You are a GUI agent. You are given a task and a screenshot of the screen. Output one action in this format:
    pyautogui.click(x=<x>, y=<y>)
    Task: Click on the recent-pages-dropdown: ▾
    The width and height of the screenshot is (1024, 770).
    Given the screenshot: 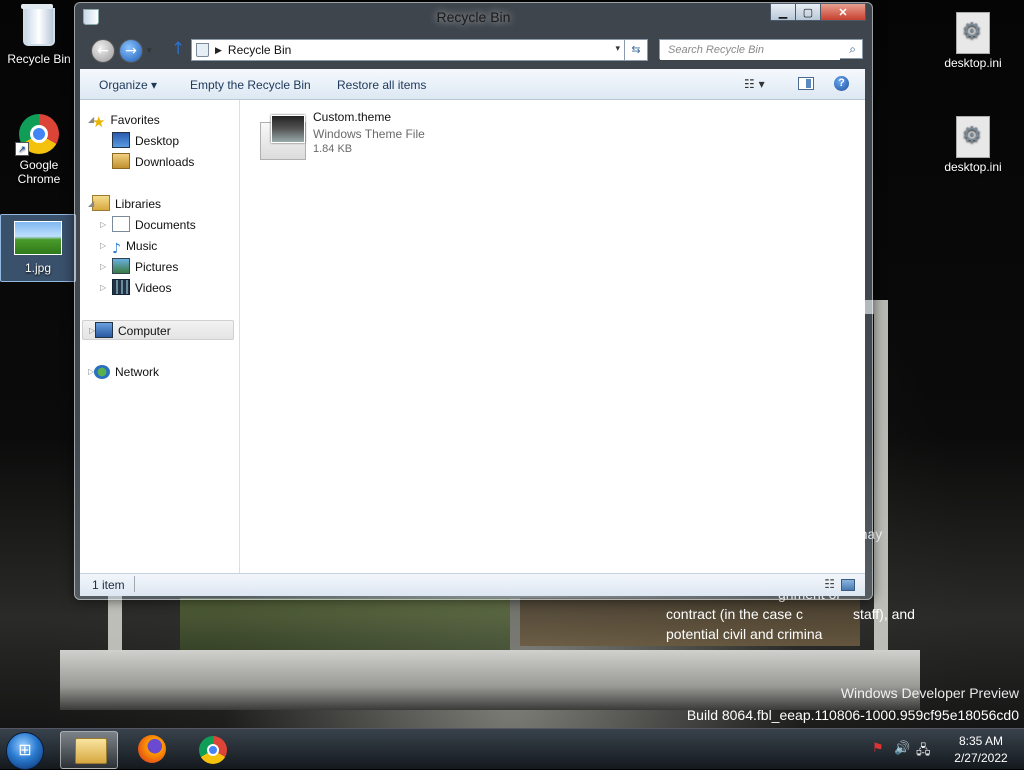 What is the action you would take?
    pyautogui.click(x=149, y=50)
    